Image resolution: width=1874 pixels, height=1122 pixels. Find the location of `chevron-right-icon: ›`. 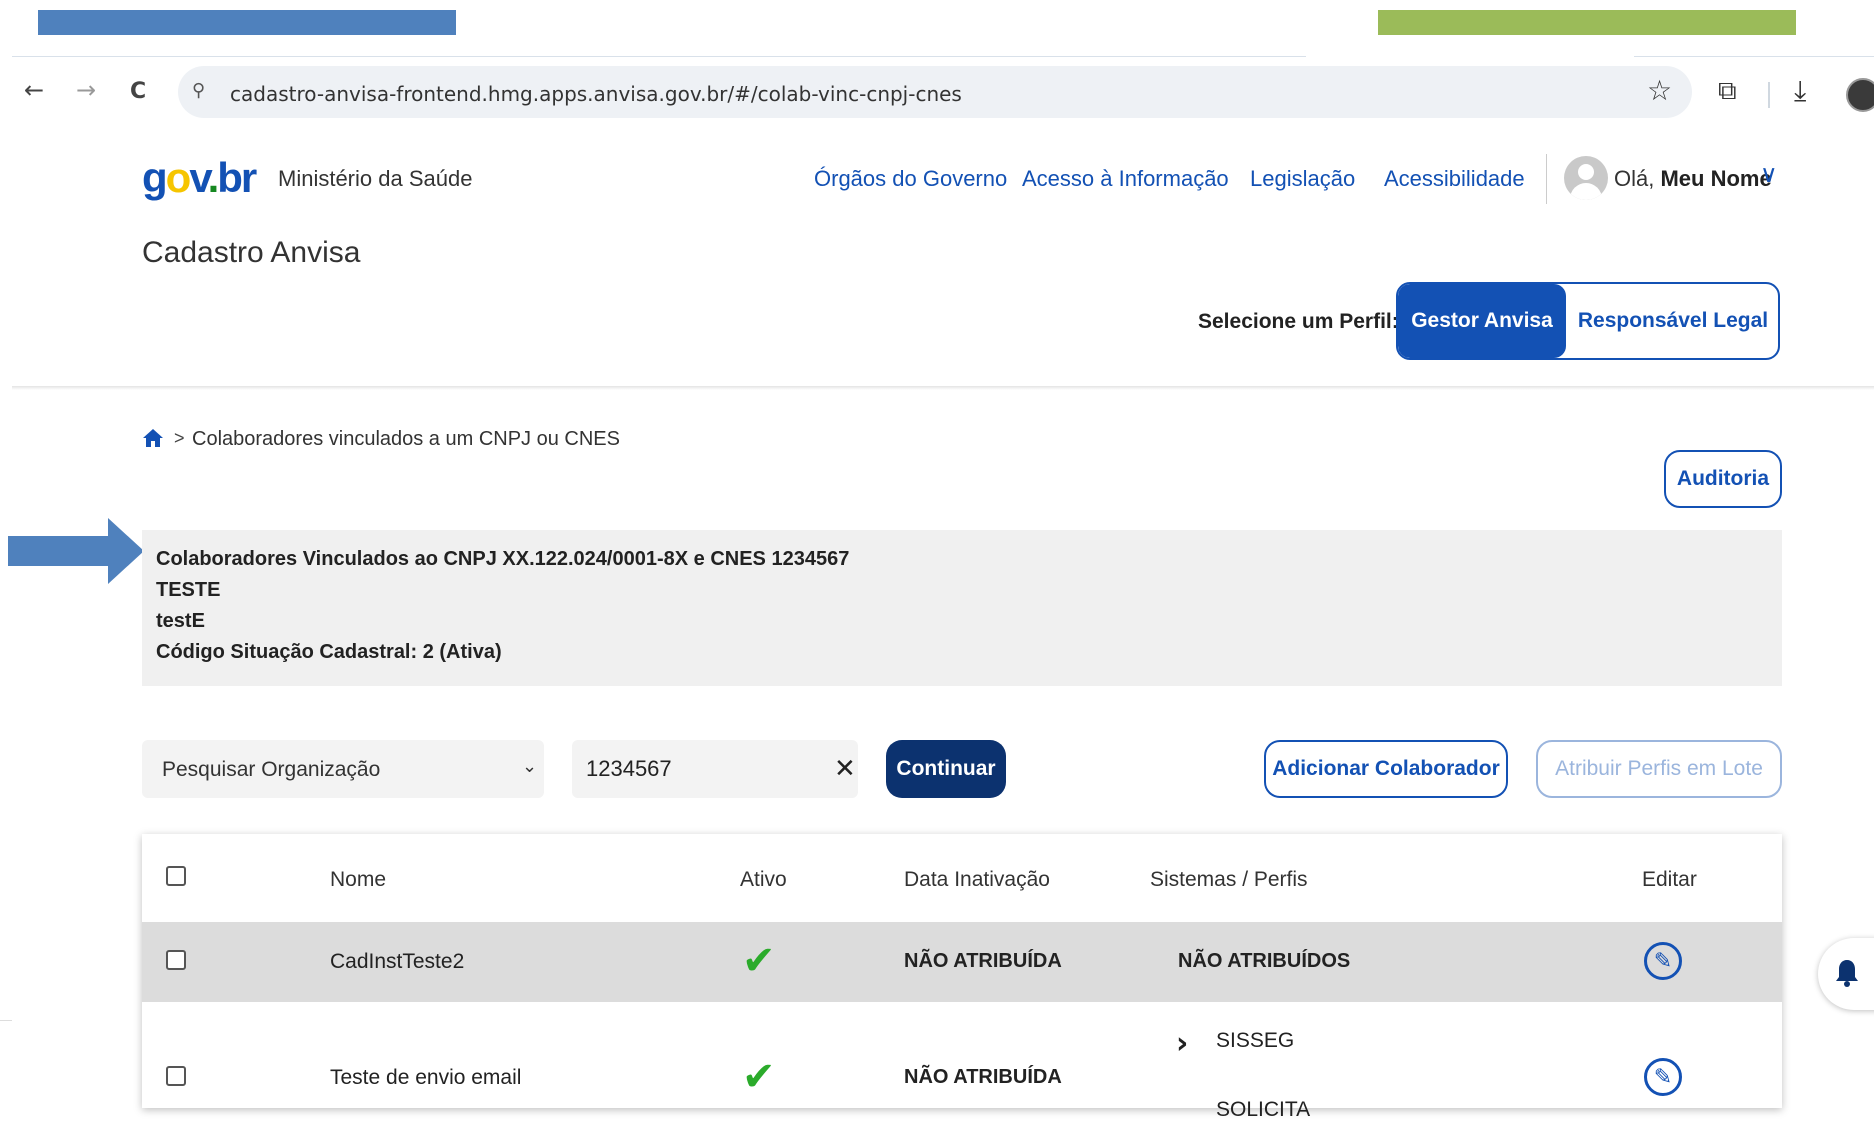

chevron-right-icon: › is located at coordinates (1182, 1043).